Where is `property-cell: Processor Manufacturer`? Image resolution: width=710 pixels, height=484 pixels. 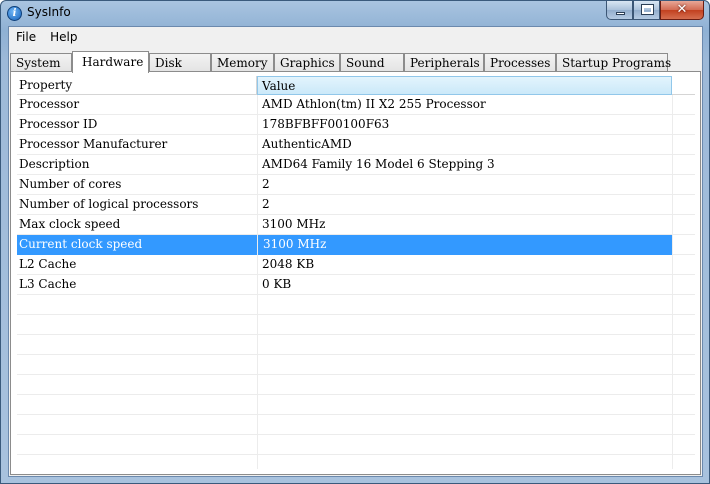
property-cell: Processor Manufacturer is located at coordinates (93, 144).